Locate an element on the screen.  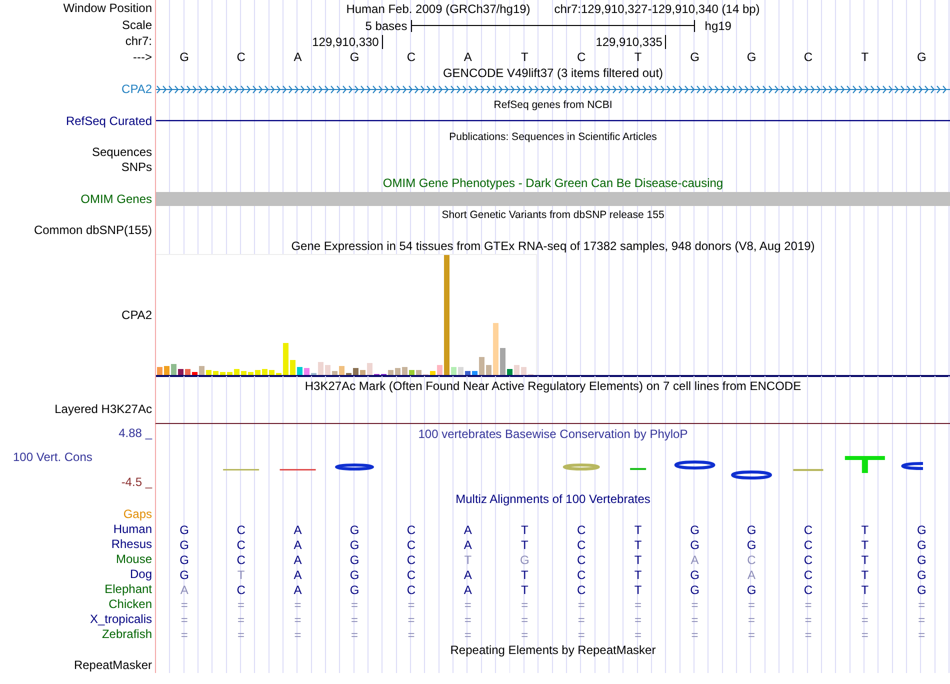
track-label: Layered H3K27Ac is located at coordinates (103, 409).